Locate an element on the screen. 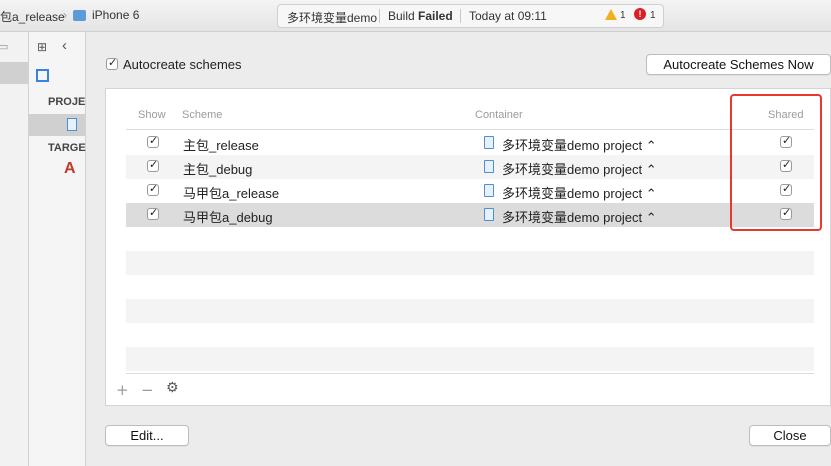 This screenshot has height=466, width=831. header-divider is located at coordinates (470, 129).